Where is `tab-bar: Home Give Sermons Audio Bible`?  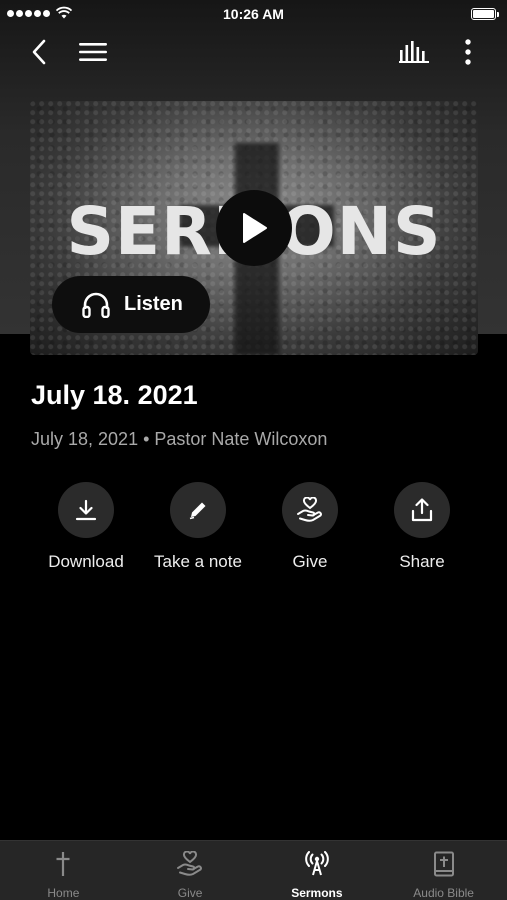 tab-bar: Home Give Sermons Audio Bible is located at coordinates (253, 870).